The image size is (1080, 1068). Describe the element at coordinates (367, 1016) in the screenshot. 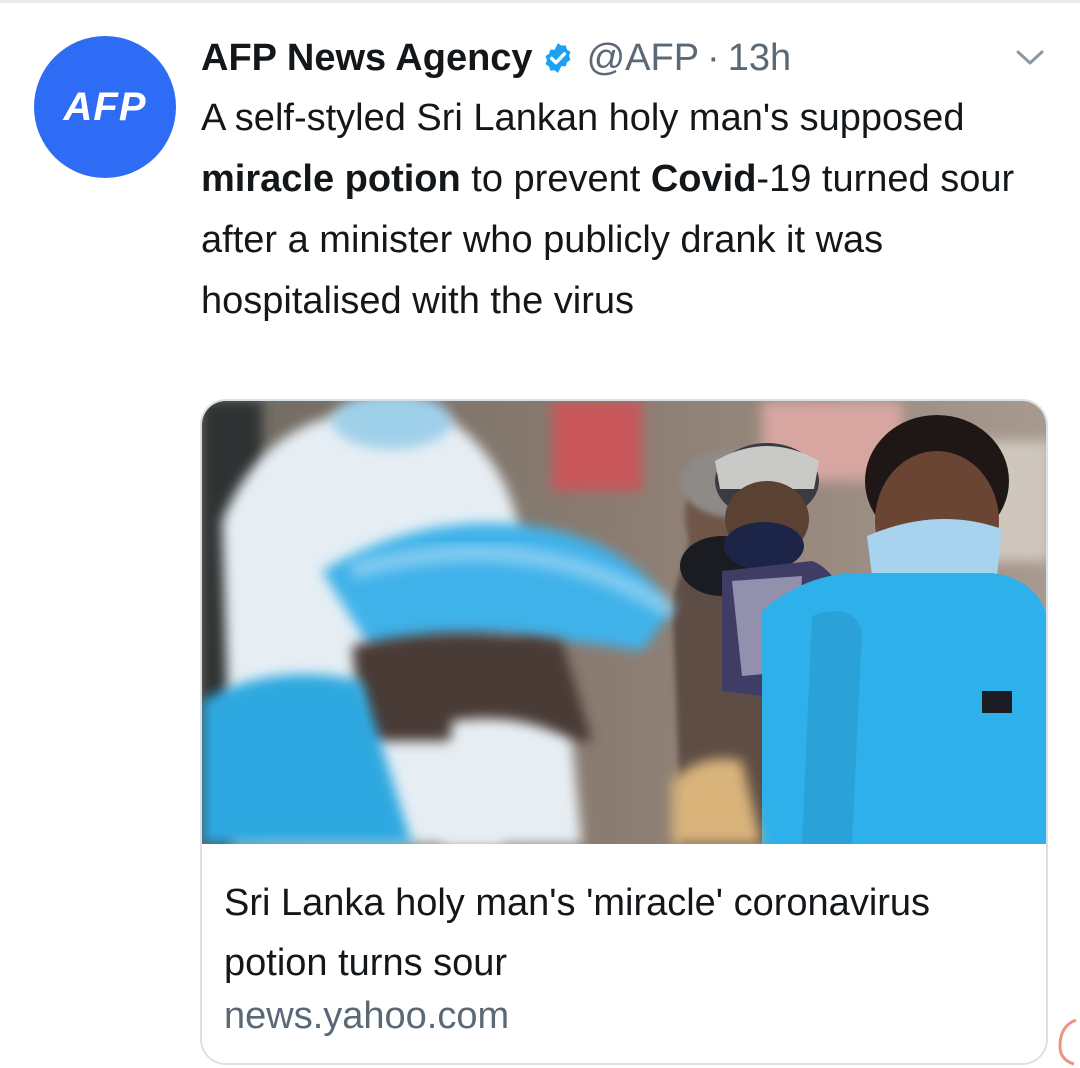

I see `card-domain: news.yahoo.com` at that location.